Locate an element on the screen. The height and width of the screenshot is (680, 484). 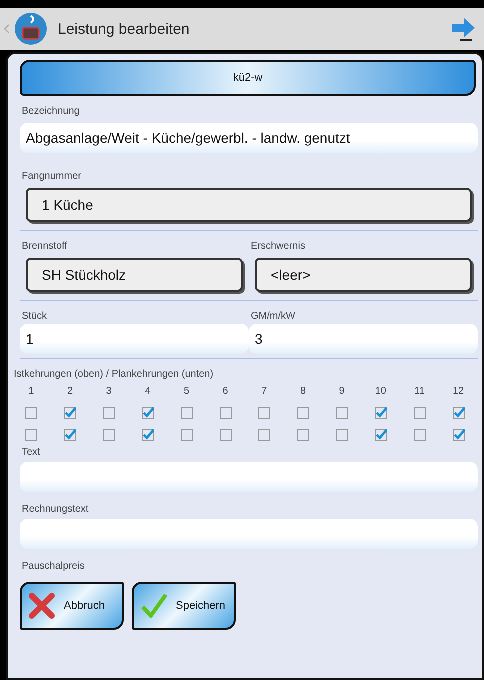
column-number: 7 is located at coordinates (265, 391).